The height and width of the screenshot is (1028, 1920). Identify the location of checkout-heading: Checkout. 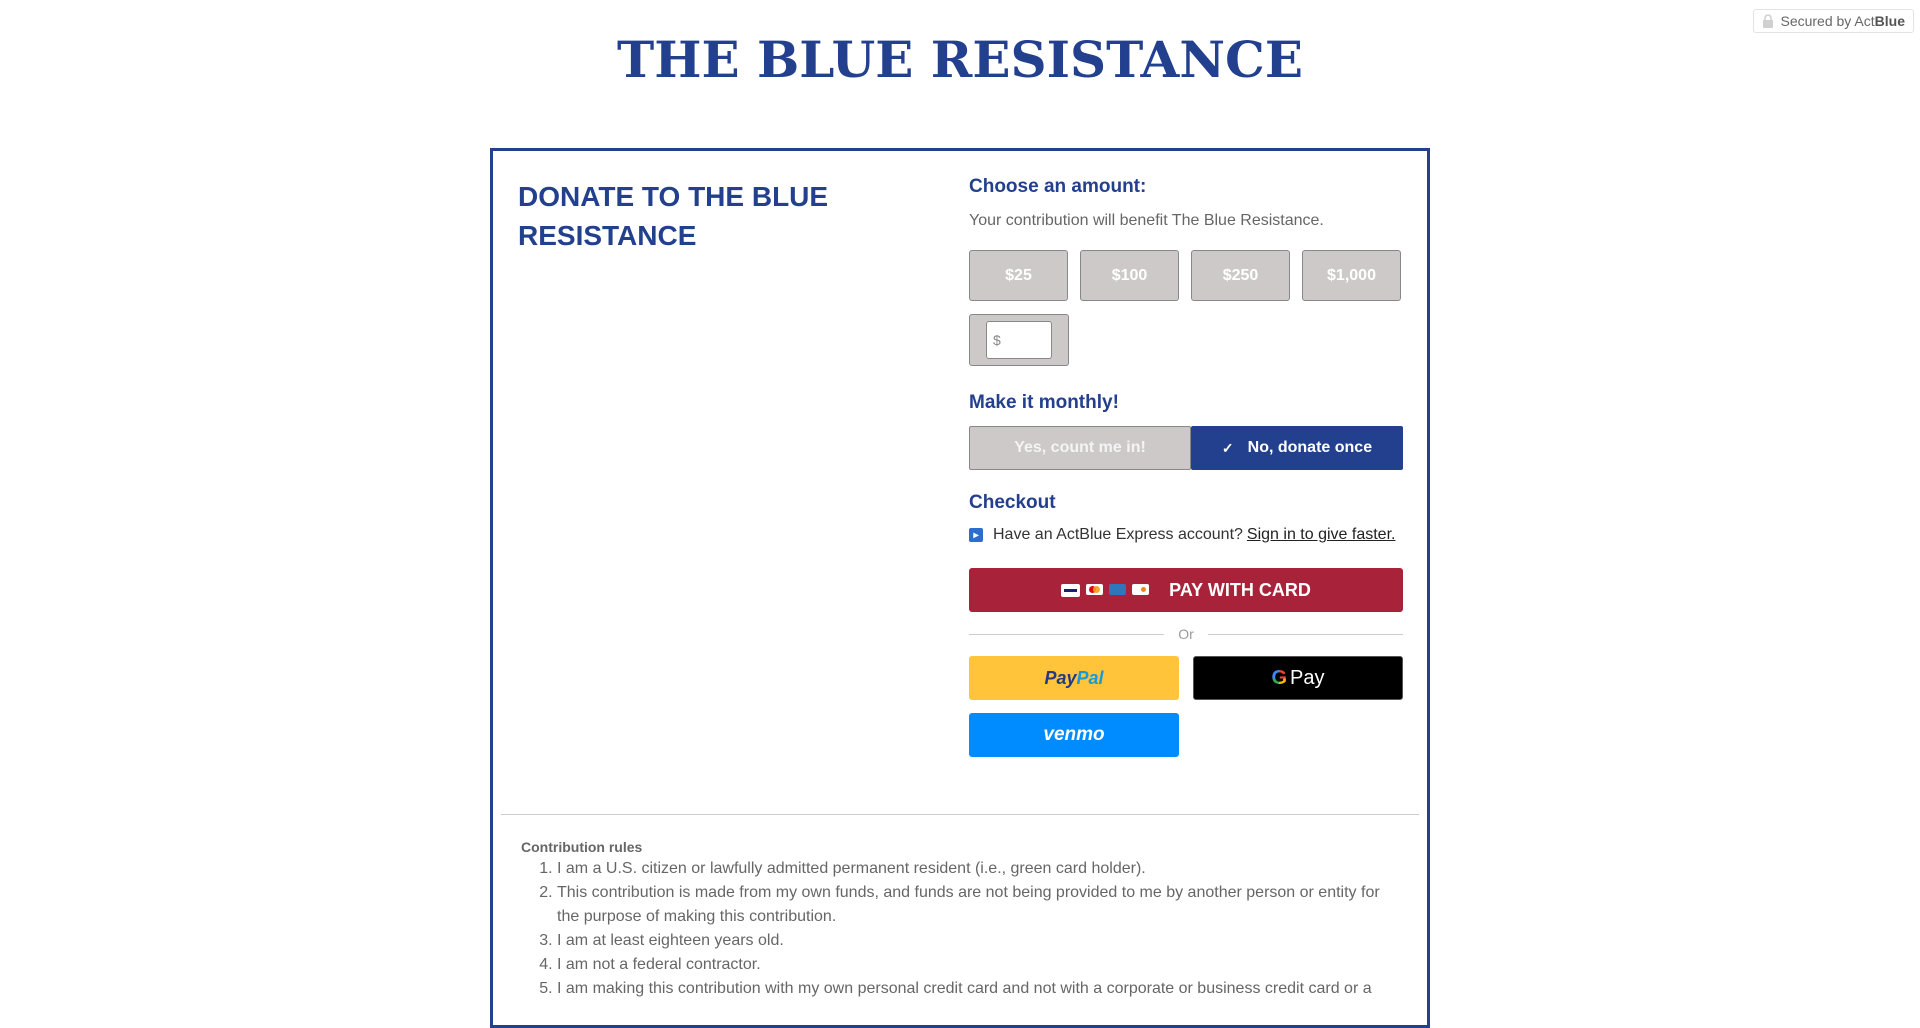
(1012, 502).